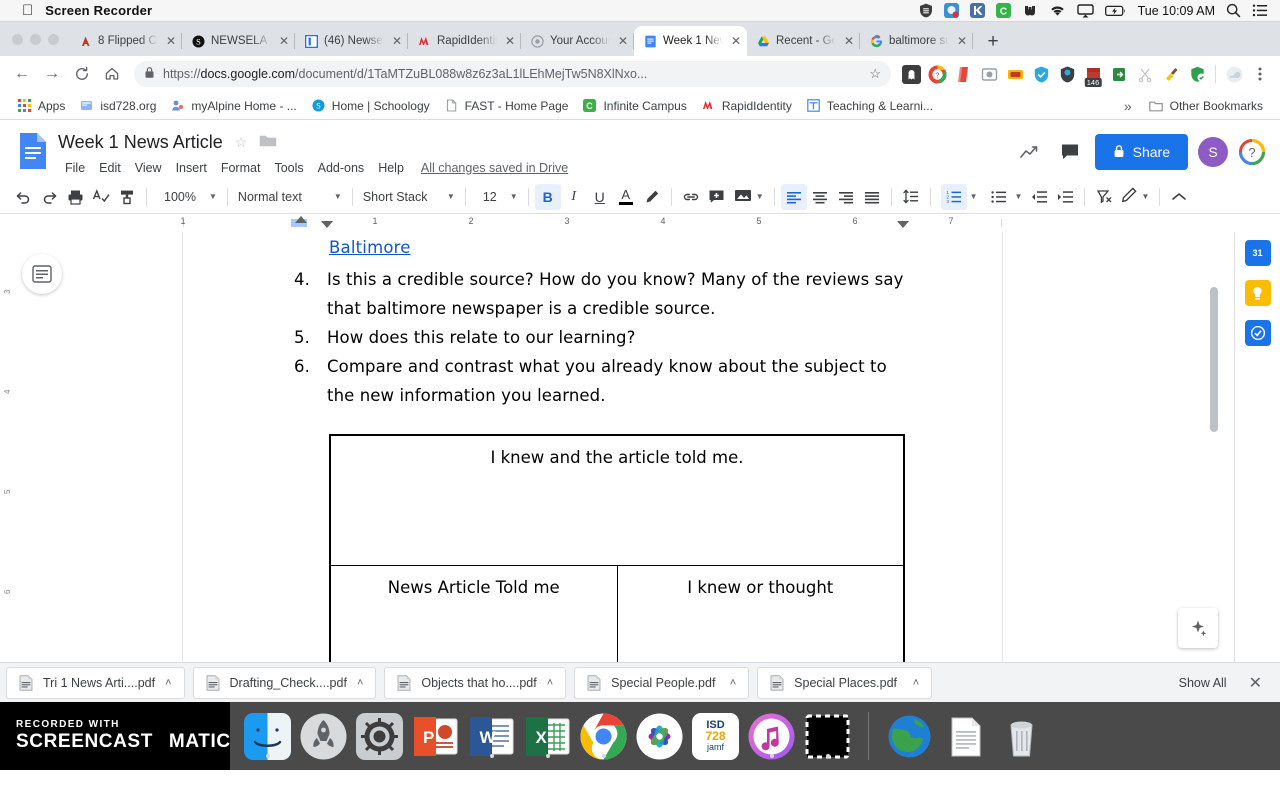 The width and height of the screenshot is (1280, 800). Describe the element at coordinates (1255, 683) in the screenshot. I see `close-downloads-shelf-button: ✕` at that location.